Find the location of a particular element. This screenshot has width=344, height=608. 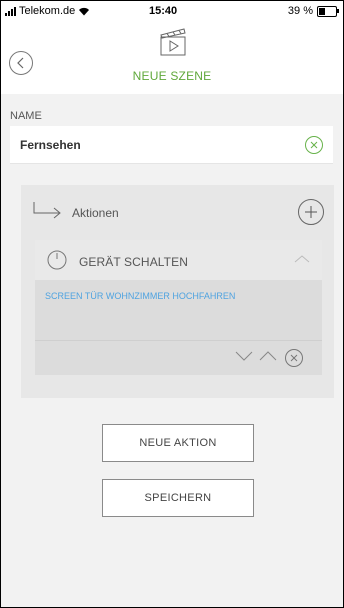

actions-header: Aktionen is located at coordinates (177, 212).